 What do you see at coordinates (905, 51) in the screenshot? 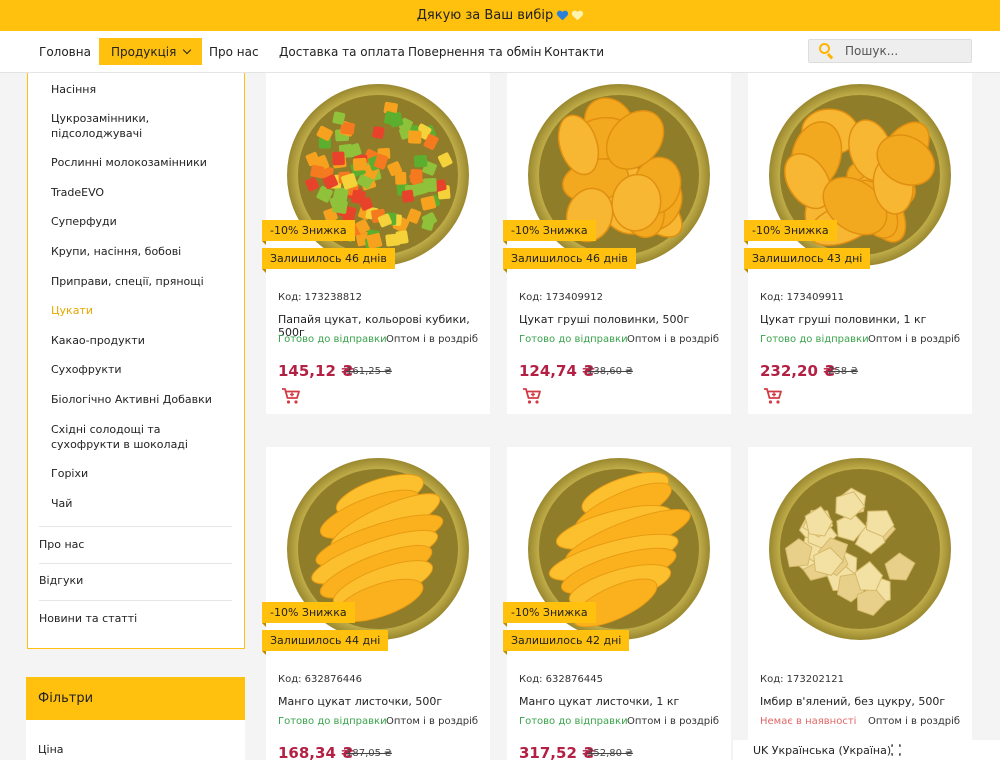
I see `search-input` at bounding box center [905, 51].